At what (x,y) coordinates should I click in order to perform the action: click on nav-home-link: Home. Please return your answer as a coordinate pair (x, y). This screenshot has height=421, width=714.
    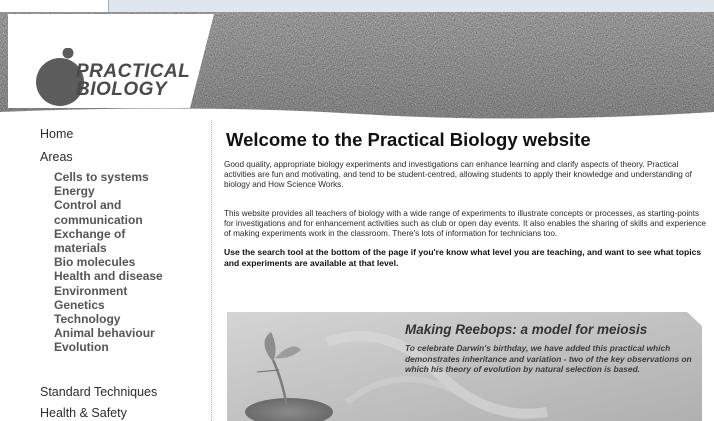
    Looking at the image, I should click on (56, 134).